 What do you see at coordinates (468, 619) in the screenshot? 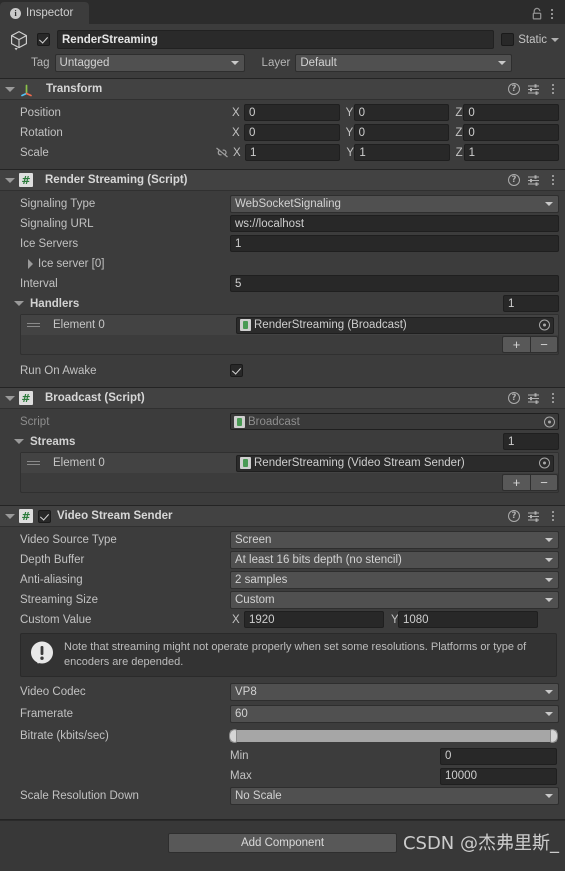
I see `custom-value-y-input: 1080` at bounding box center [468, 619].